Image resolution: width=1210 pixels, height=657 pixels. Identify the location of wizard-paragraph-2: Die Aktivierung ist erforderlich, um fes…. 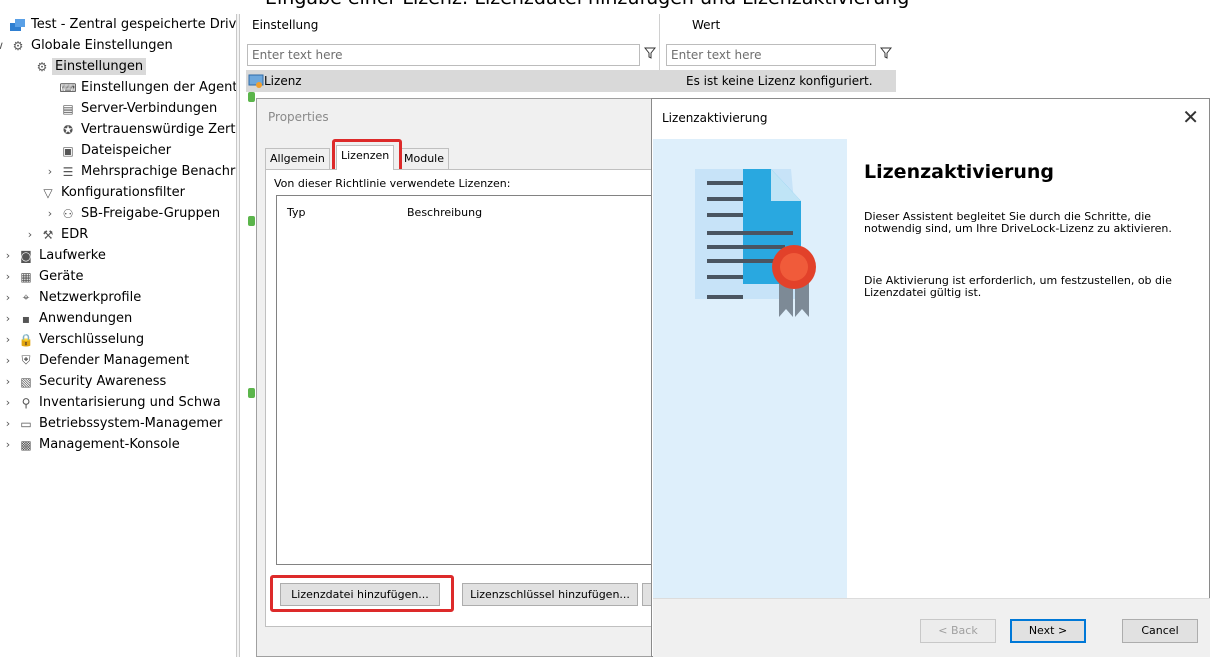
(1018, 286).